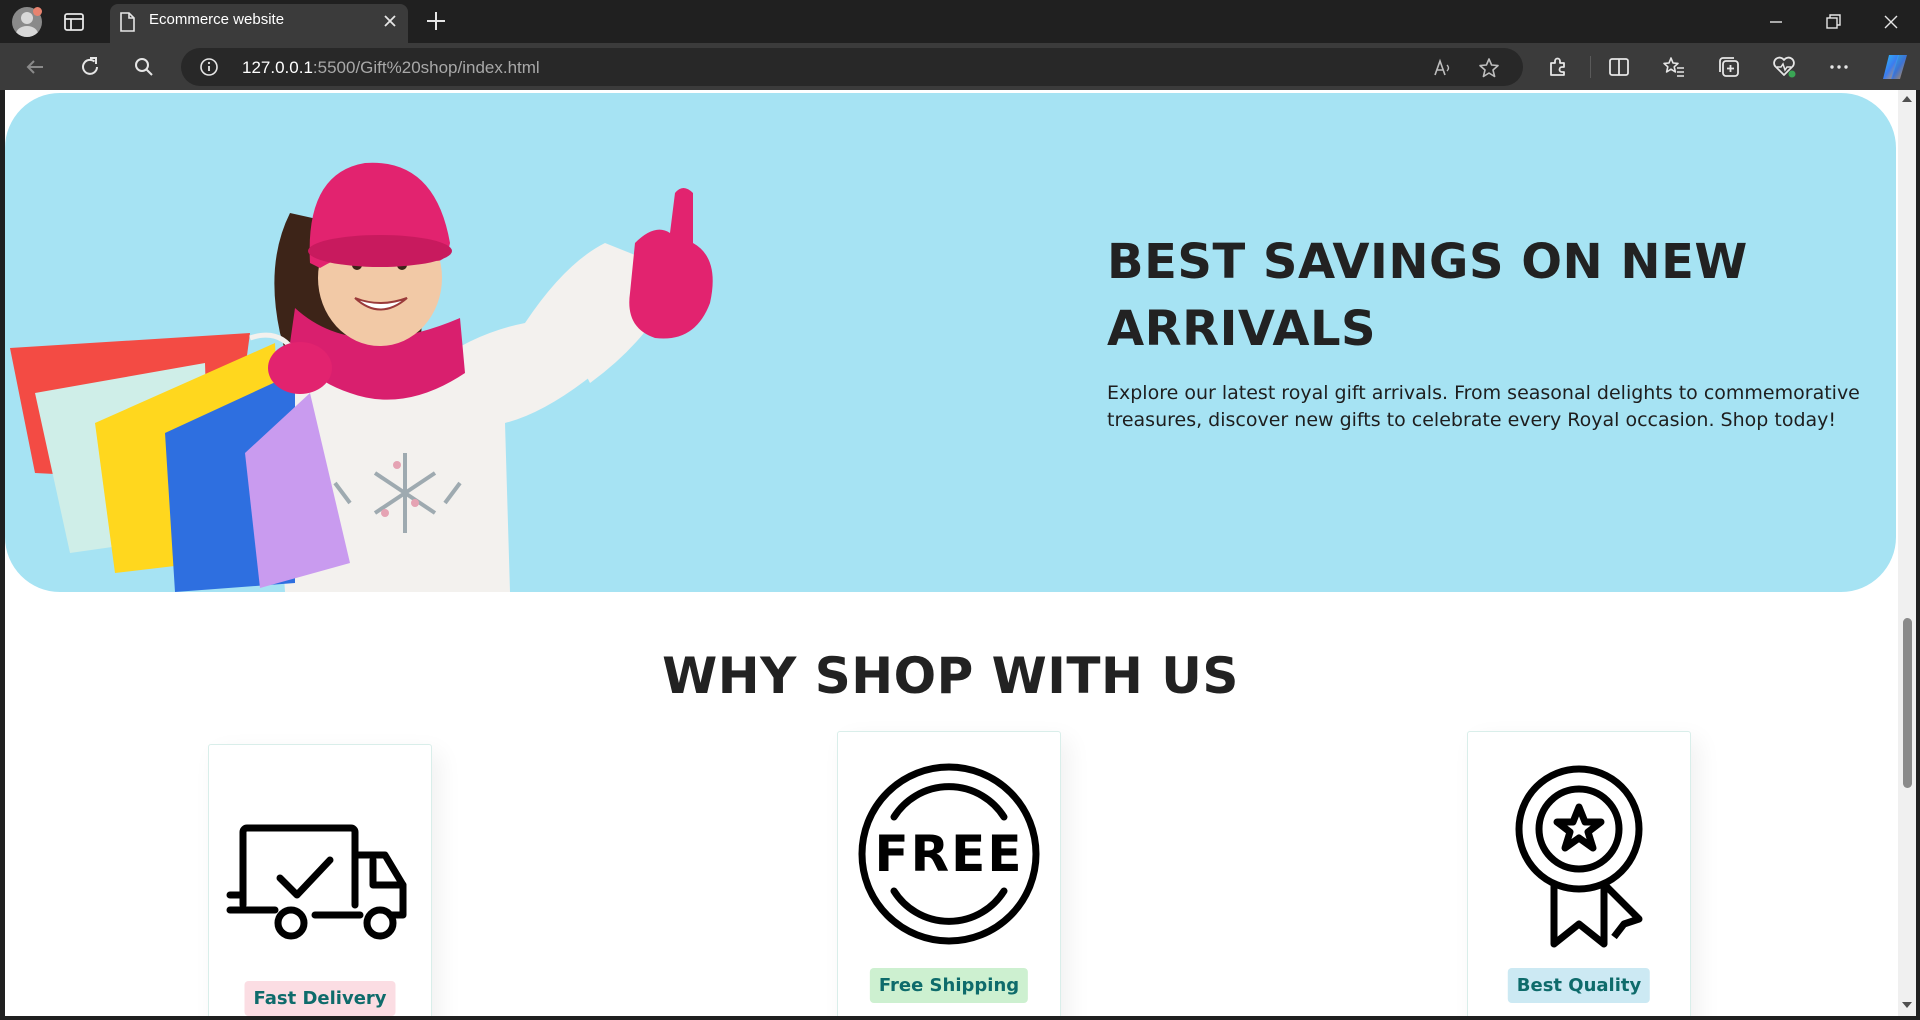 The image size is (1920, 1020). What do you see at coordinates (1579, 856) in the screenshot?
I see `quality-award-icon` at bounding box center [1579, 856].